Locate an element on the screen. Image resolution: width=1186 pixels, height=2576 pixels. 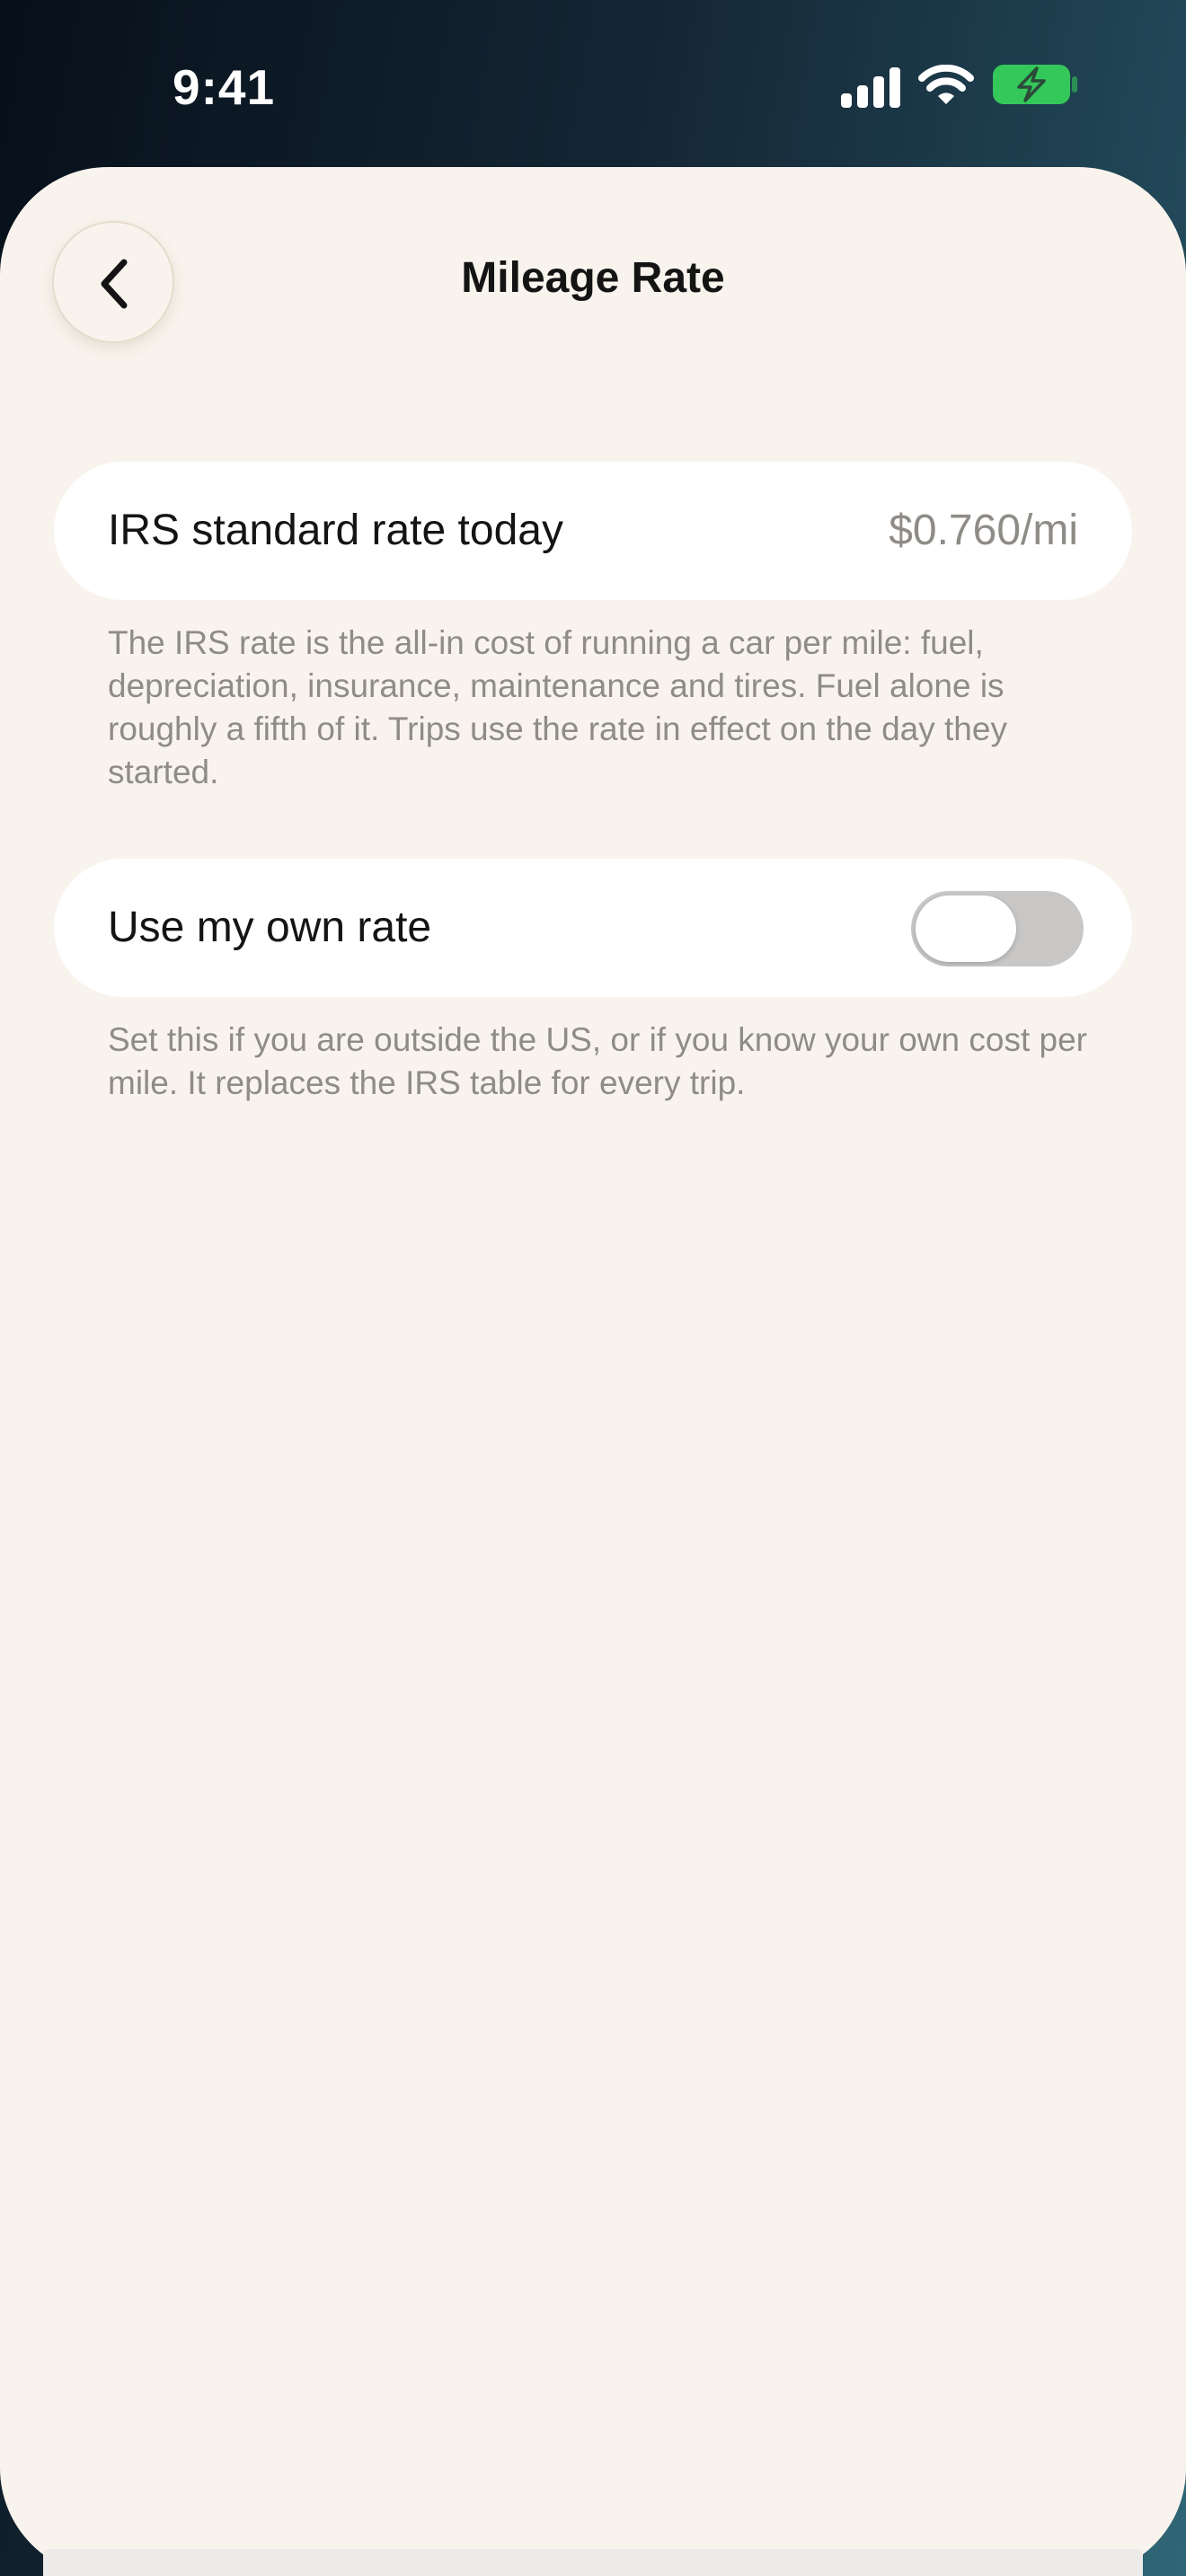
status-bar: 9:41 is located at coordinates (593, 83).